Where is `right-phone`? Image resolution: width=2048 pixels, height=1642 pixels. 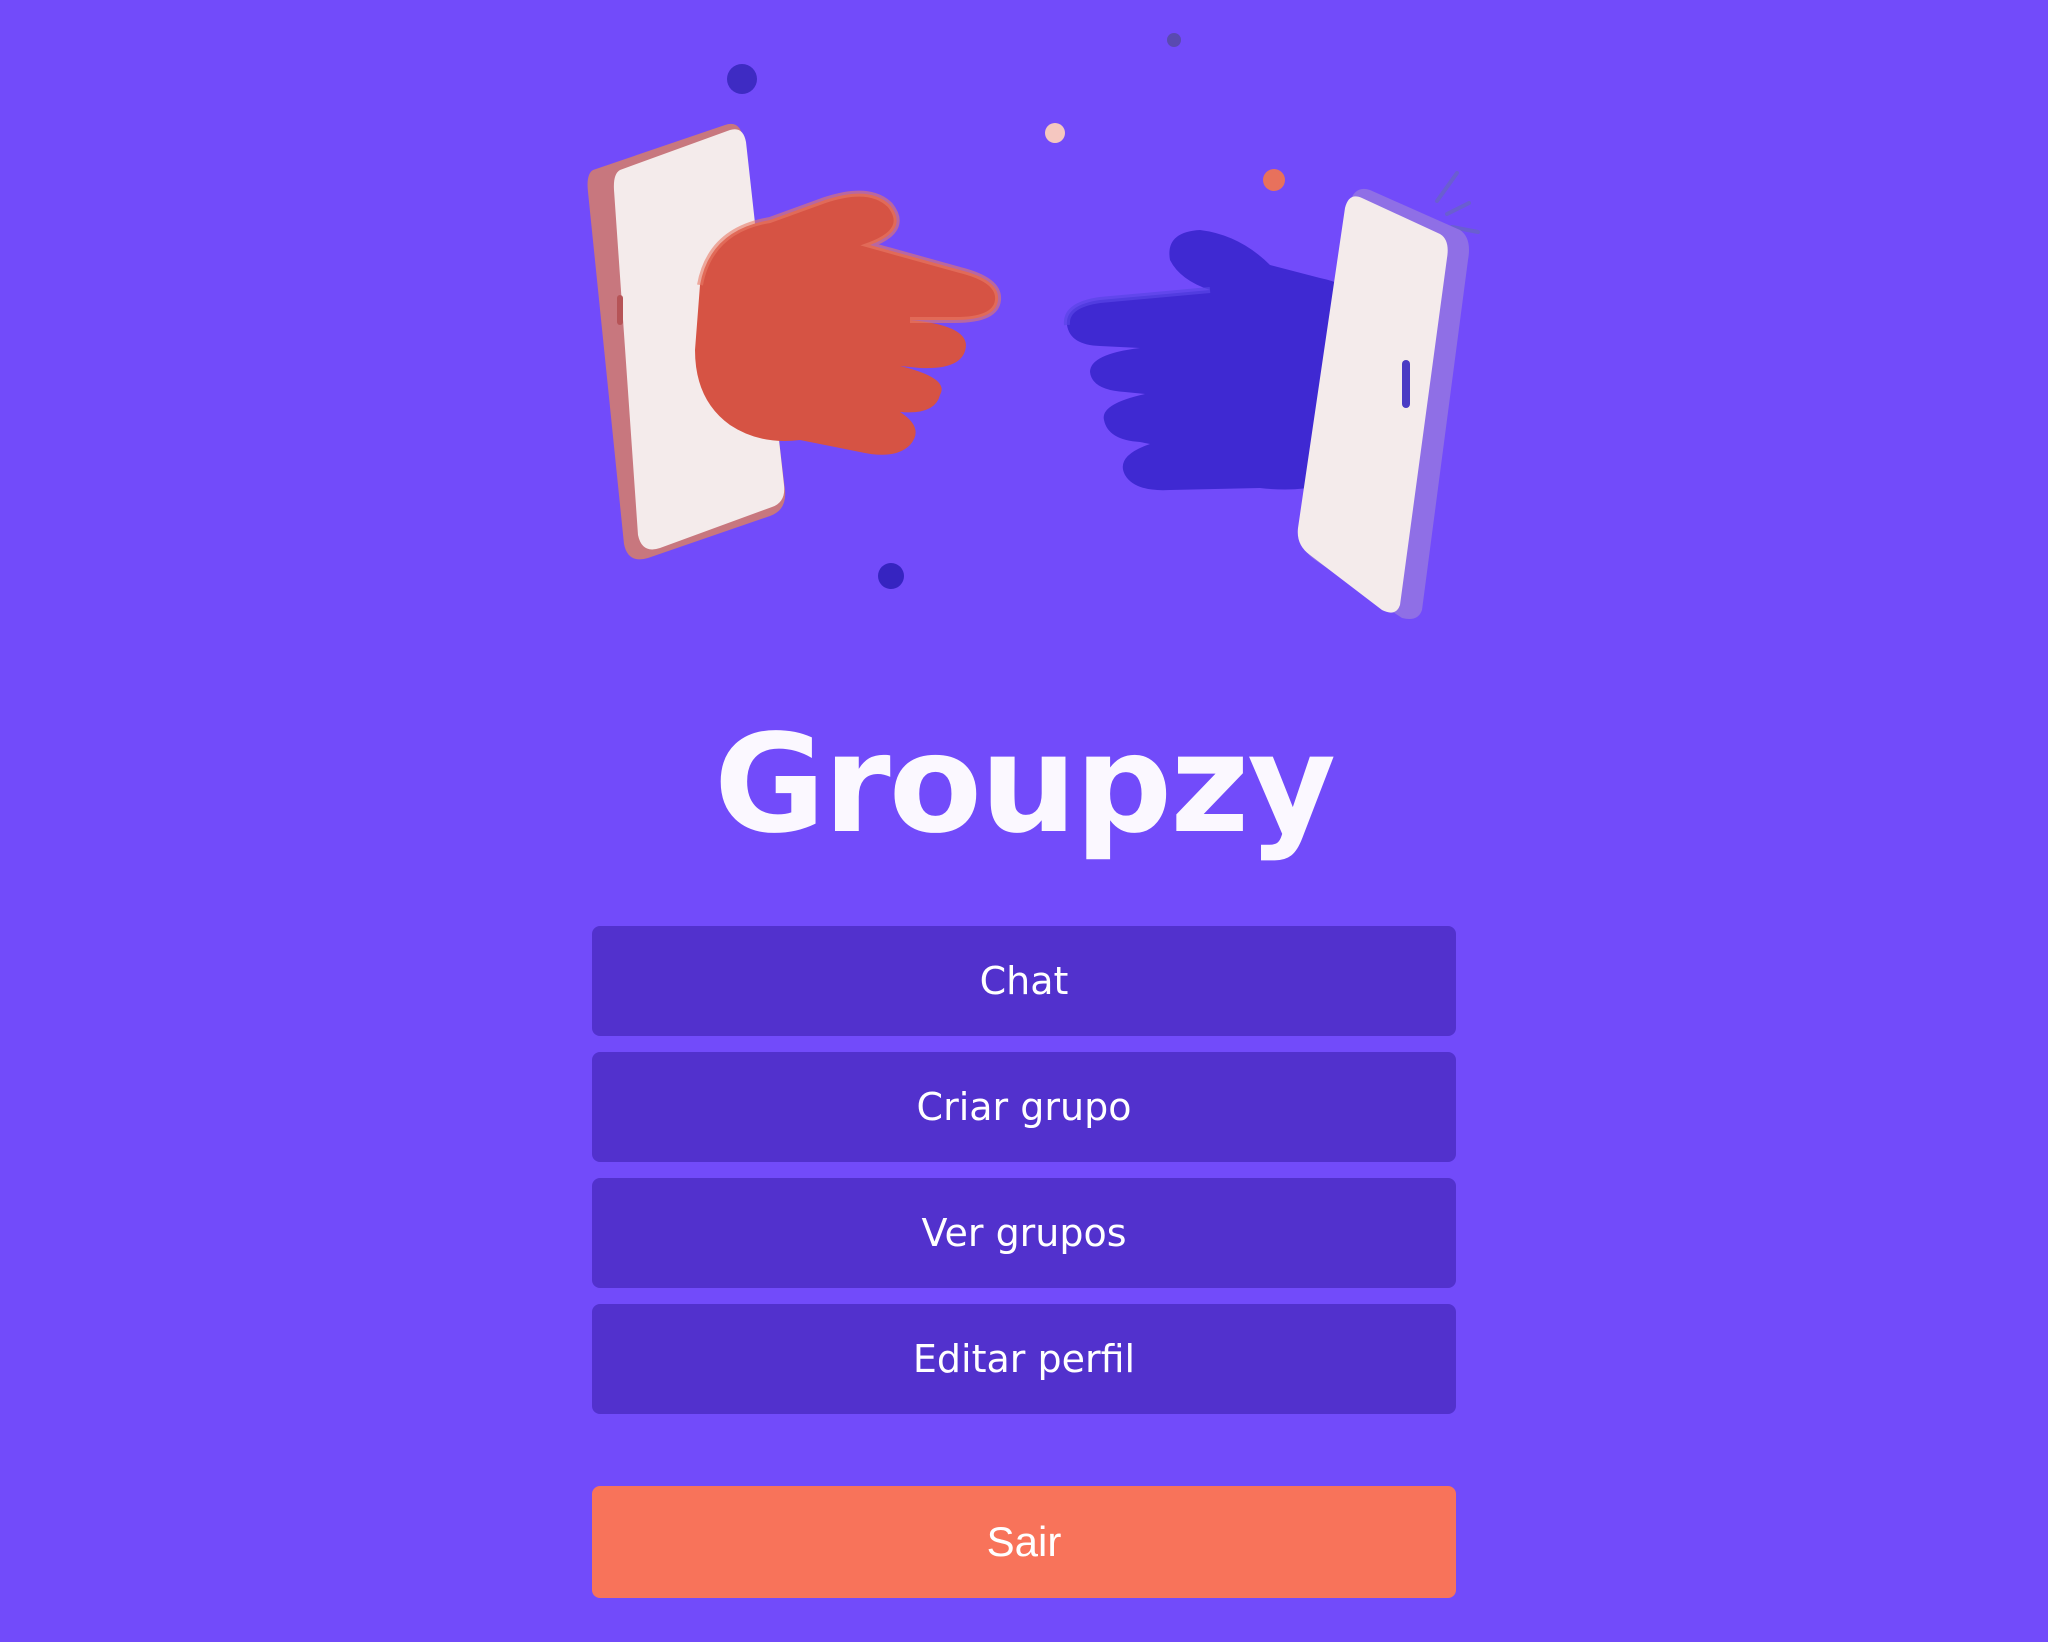 right-phone is located at coordinates (1383, 403).